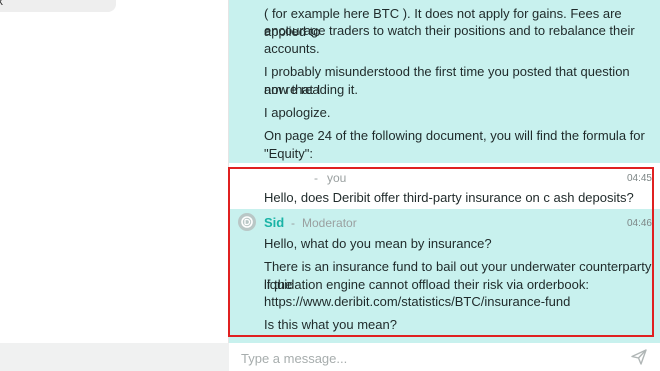 The height and width of the screenshot is (371, 660). Describe the element at coordinates (639, 357) in the screenshot. I see `send-icon` at that location.